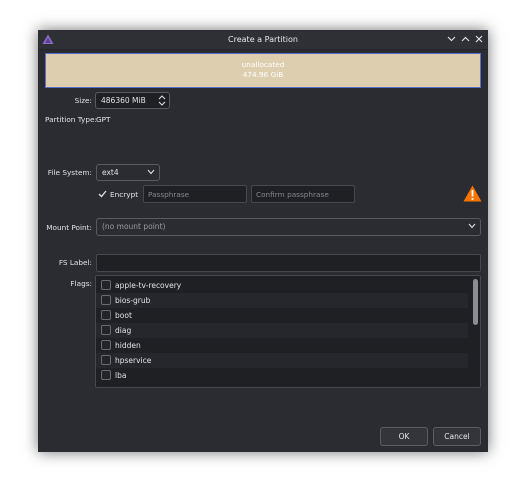 The height and width of the screenshot is (499, 527). Describe the element at coordinates (282, 300) in the screenshot. I see `list-item: bios-grub` at that location.